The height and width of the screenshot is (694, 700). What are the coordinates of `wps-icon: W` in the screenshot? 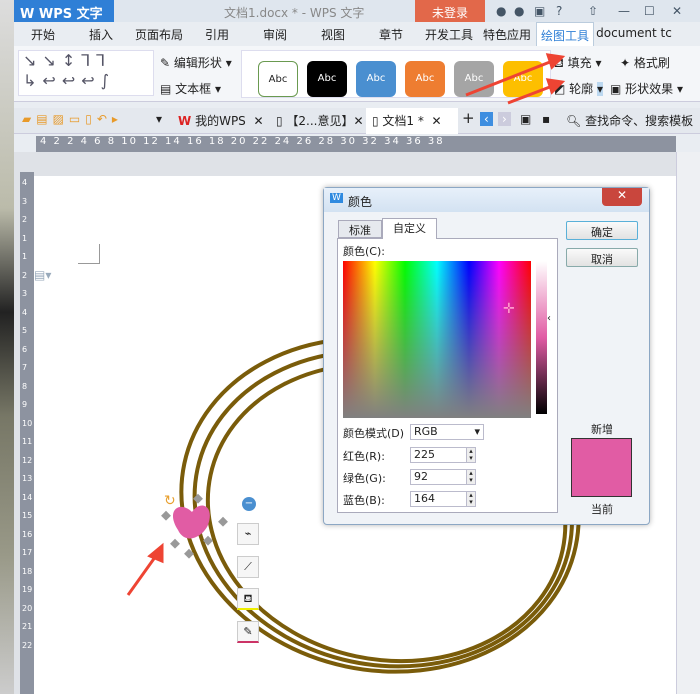 It's located at (336, 198).